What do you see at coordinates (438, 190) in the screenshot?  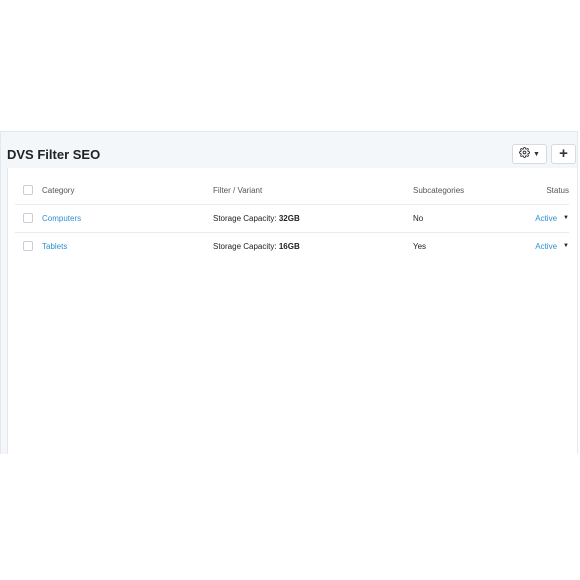 I see `column-header-subcategories: Subcategories` at bounding box center [438, 190].